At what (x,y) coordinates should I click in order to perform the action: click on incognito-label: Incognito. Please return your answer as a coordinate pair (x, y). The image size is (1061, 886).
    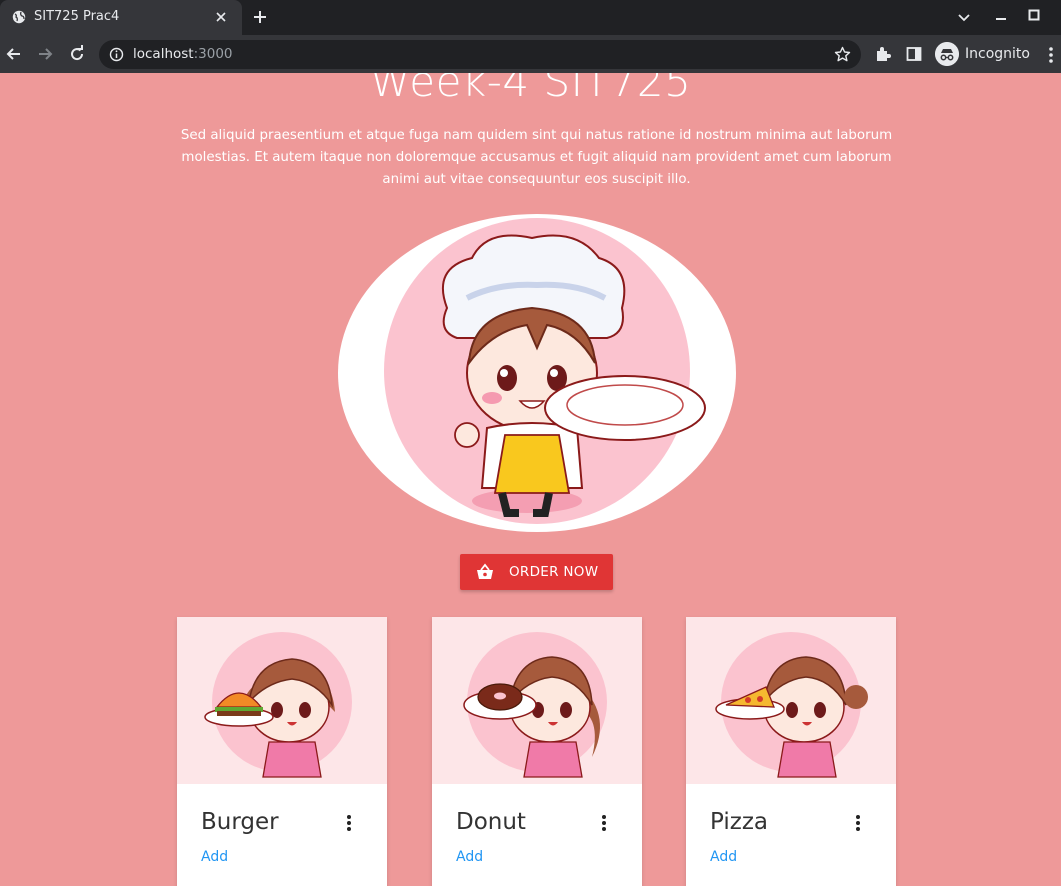
    Looking at the image, I should click on (997, 54).